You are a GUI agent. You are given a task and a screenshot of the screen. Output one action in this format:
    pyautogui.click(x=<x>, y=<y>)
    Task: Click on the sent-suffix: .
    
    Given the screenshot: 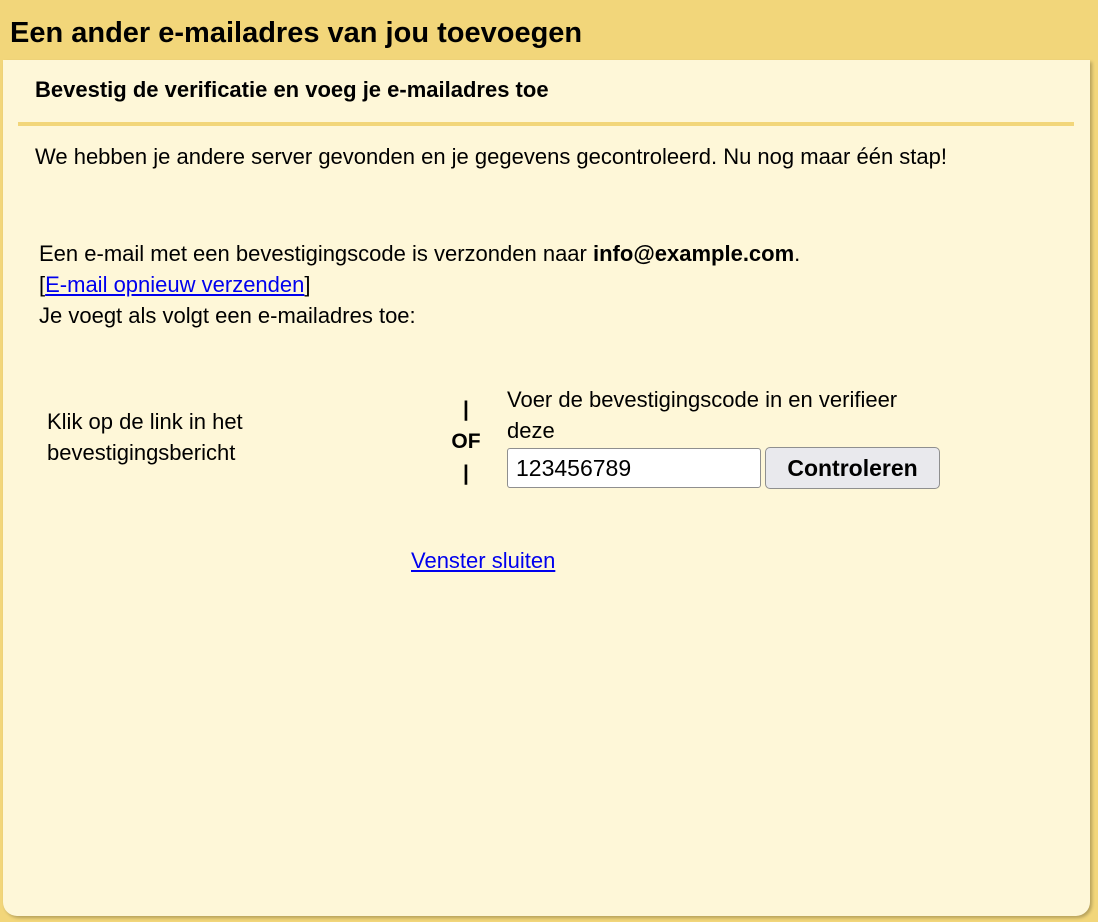 What is the action you would take?
    pyautogui.click(x=797, y=253)
    